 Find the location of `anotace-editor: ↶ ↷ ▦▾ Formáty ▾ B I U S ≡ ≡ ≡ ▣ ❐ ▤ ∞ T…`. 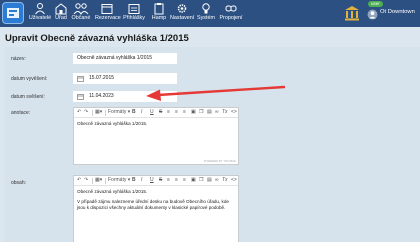

anotace-editor: ↶ ↷ ▦▾ Formáty ▾ B I U S ≡ ≡ ≡ ▣ ❐ ▤ ∞ T… is located at coordinates (156, 136).